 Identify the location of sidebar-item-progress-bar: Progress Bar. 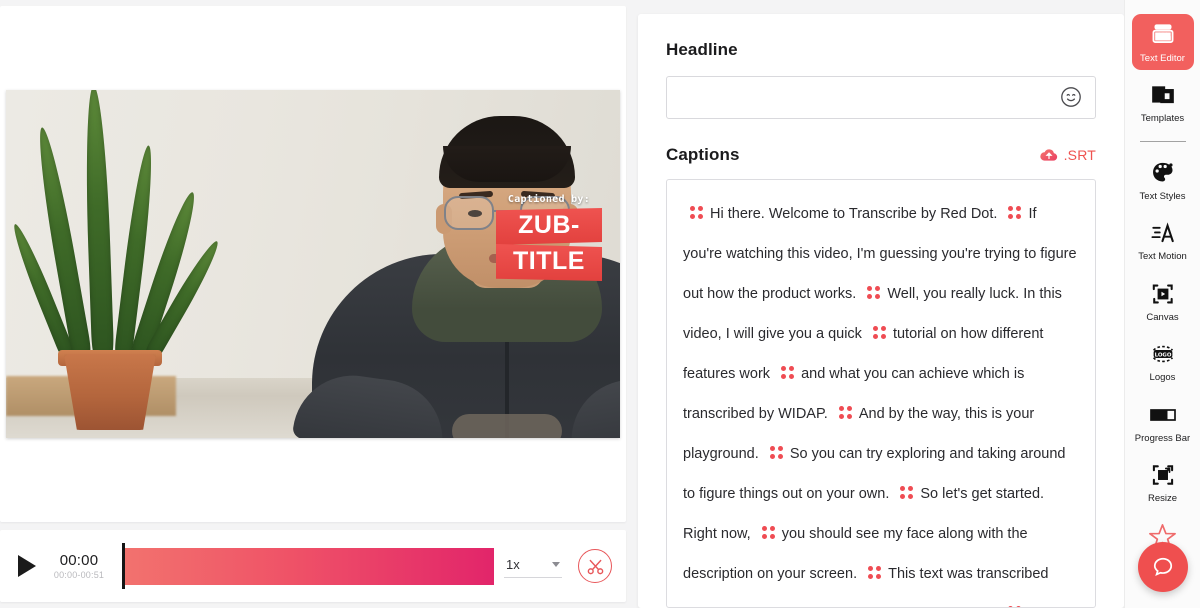
(1163, 422).